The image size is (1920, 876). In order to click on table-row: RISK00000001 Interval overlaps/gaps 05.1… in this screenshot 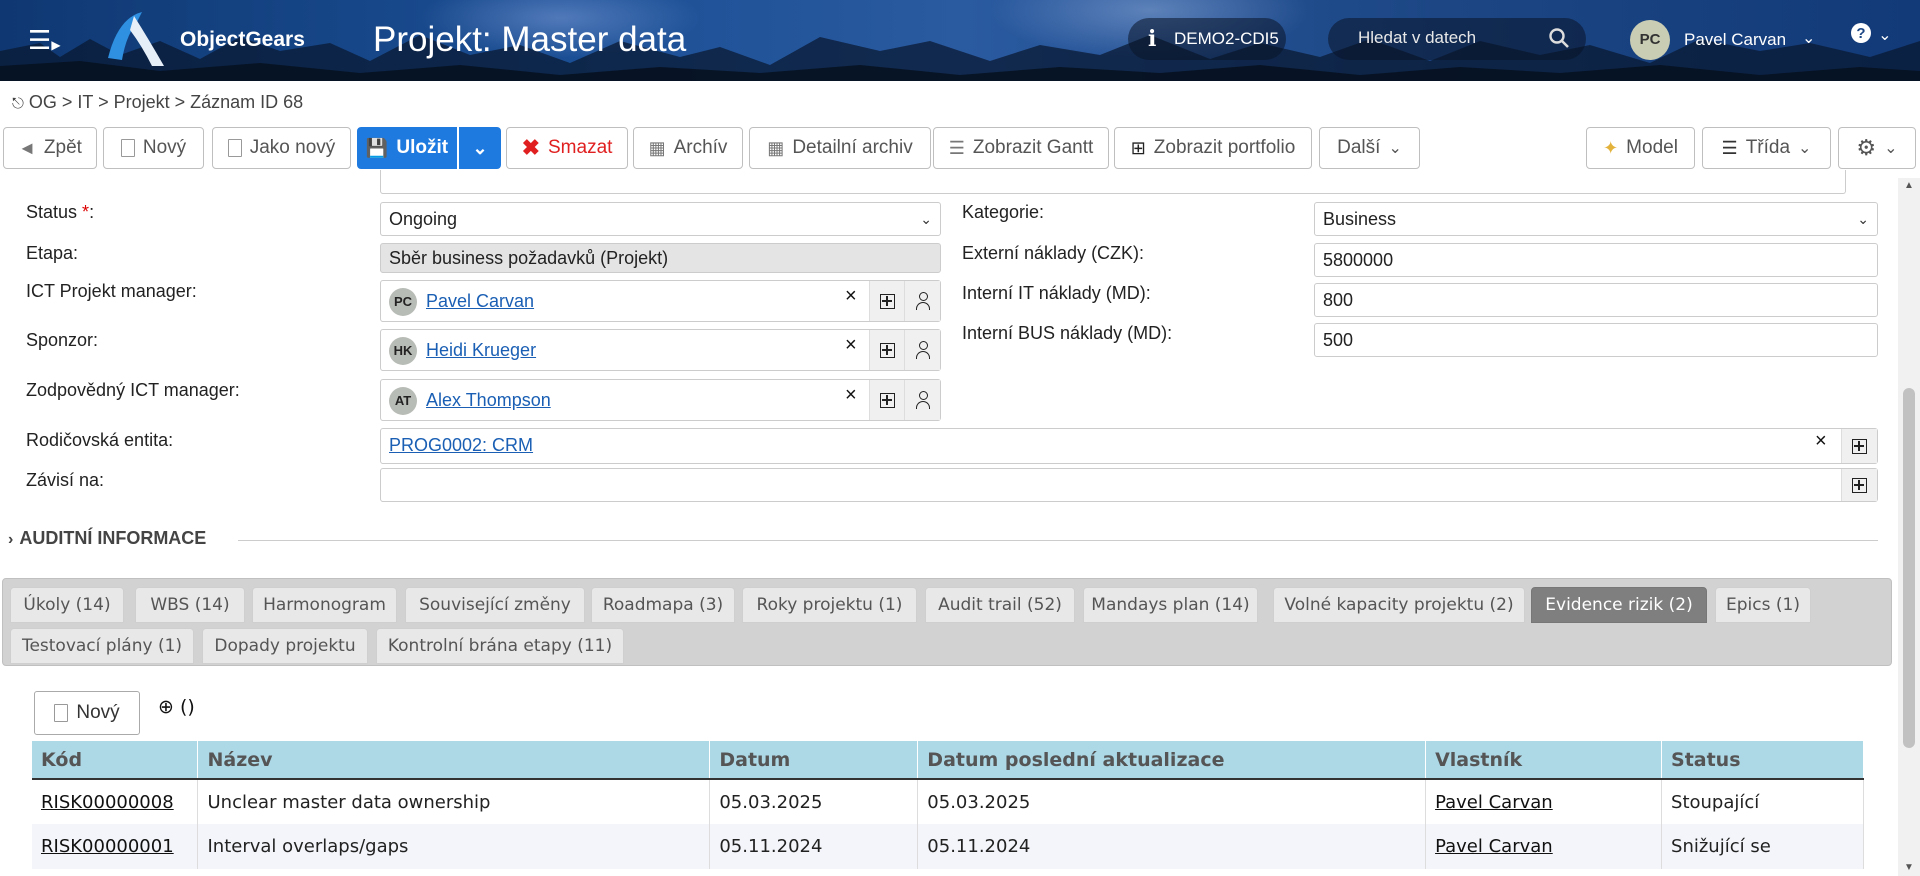, I will do `click(948, 846)`.